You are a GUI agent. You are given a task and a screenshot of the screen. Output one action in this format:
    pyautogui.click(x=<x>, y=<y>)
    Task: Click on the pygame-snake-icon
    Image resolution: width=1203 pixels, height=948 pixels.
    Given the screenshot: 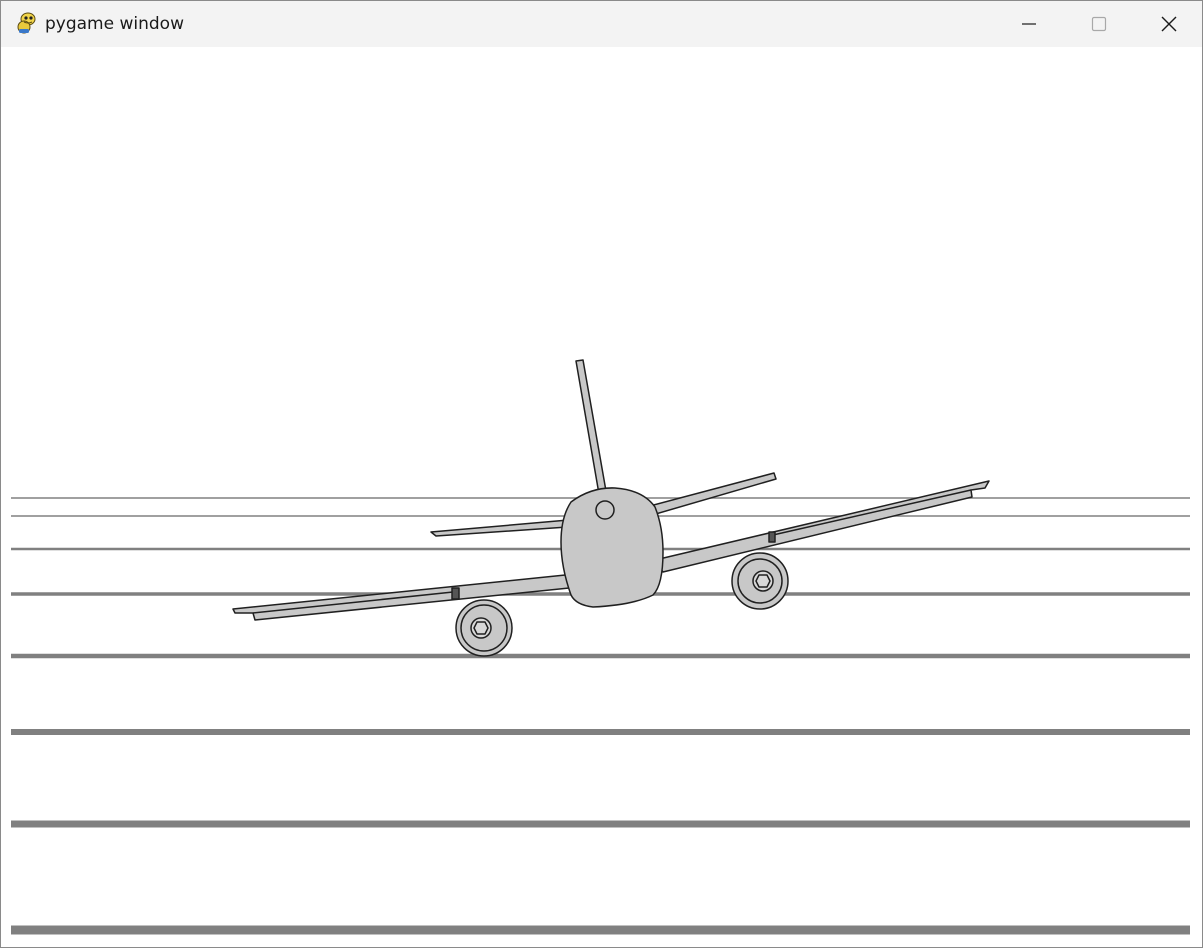 What is the action you would take?
    pyautogui.click(x=27, y=23)
    